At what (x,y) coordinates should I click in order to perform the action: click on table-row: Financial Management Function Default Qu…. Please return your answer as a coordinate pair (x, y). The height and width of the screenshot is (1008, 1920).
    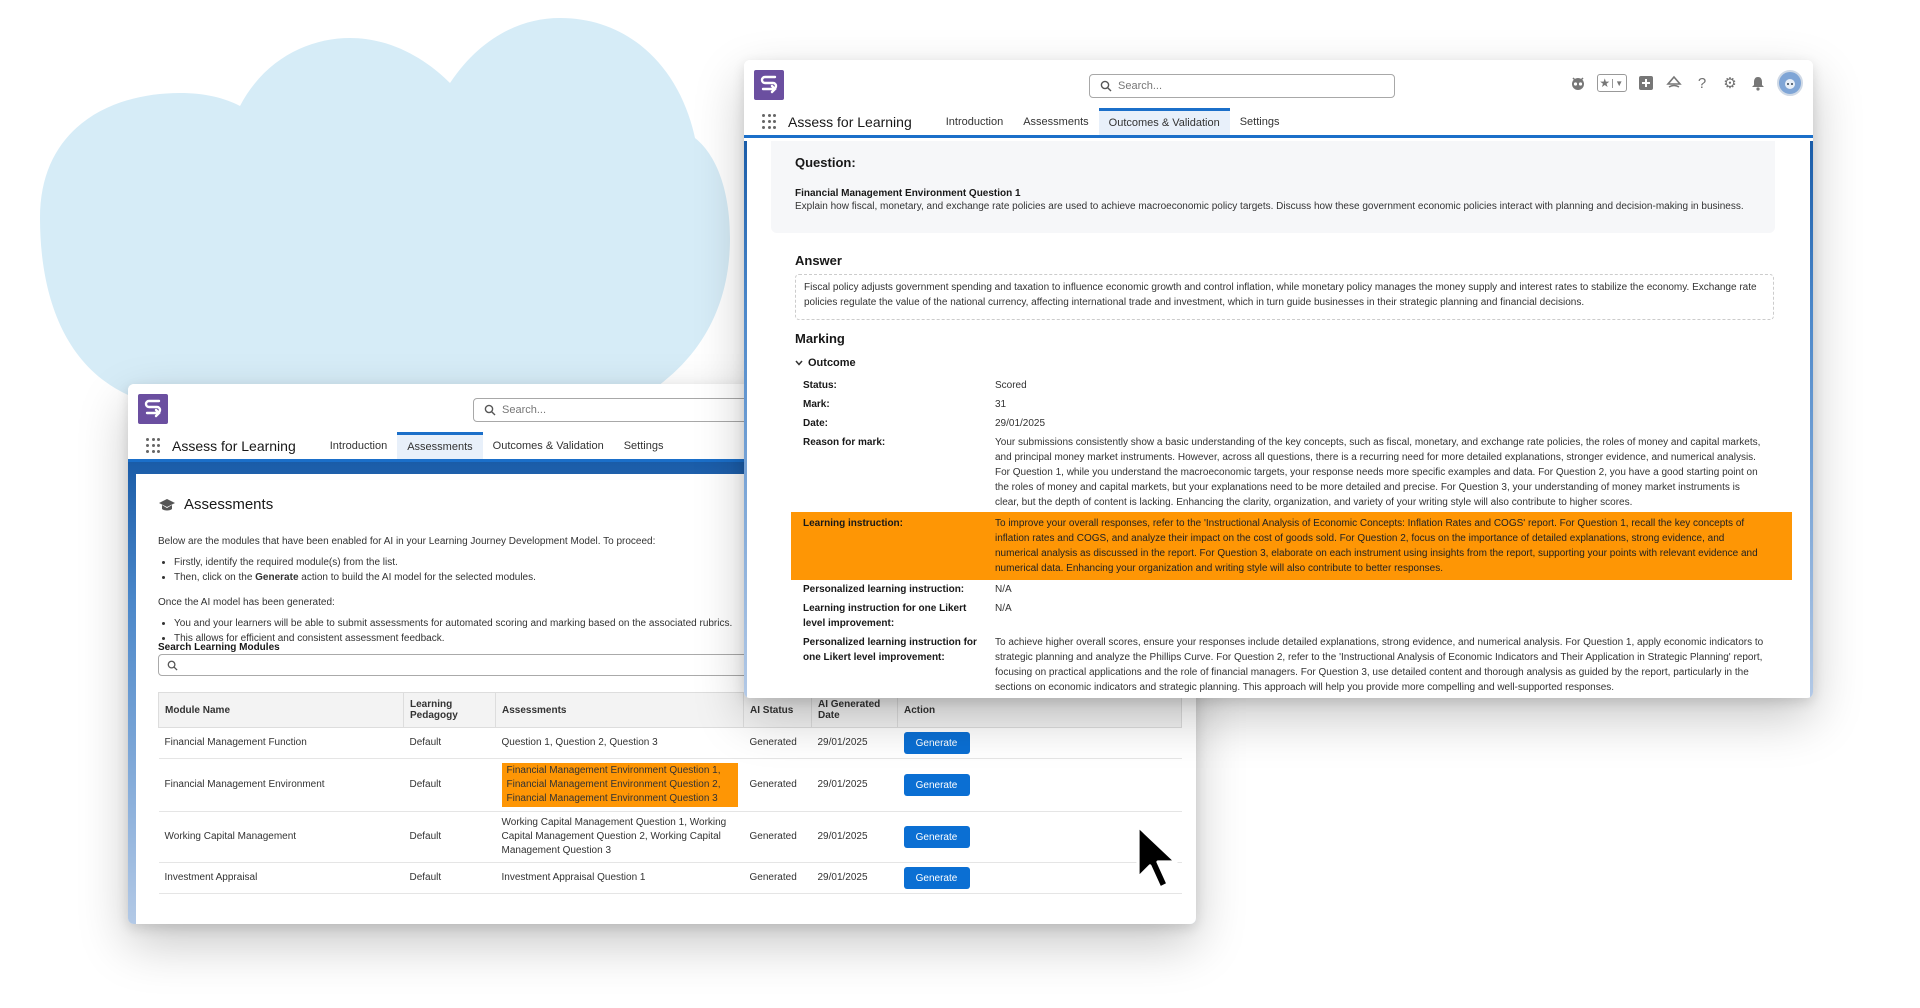
    Looking at the image, I should click on (670, 743).